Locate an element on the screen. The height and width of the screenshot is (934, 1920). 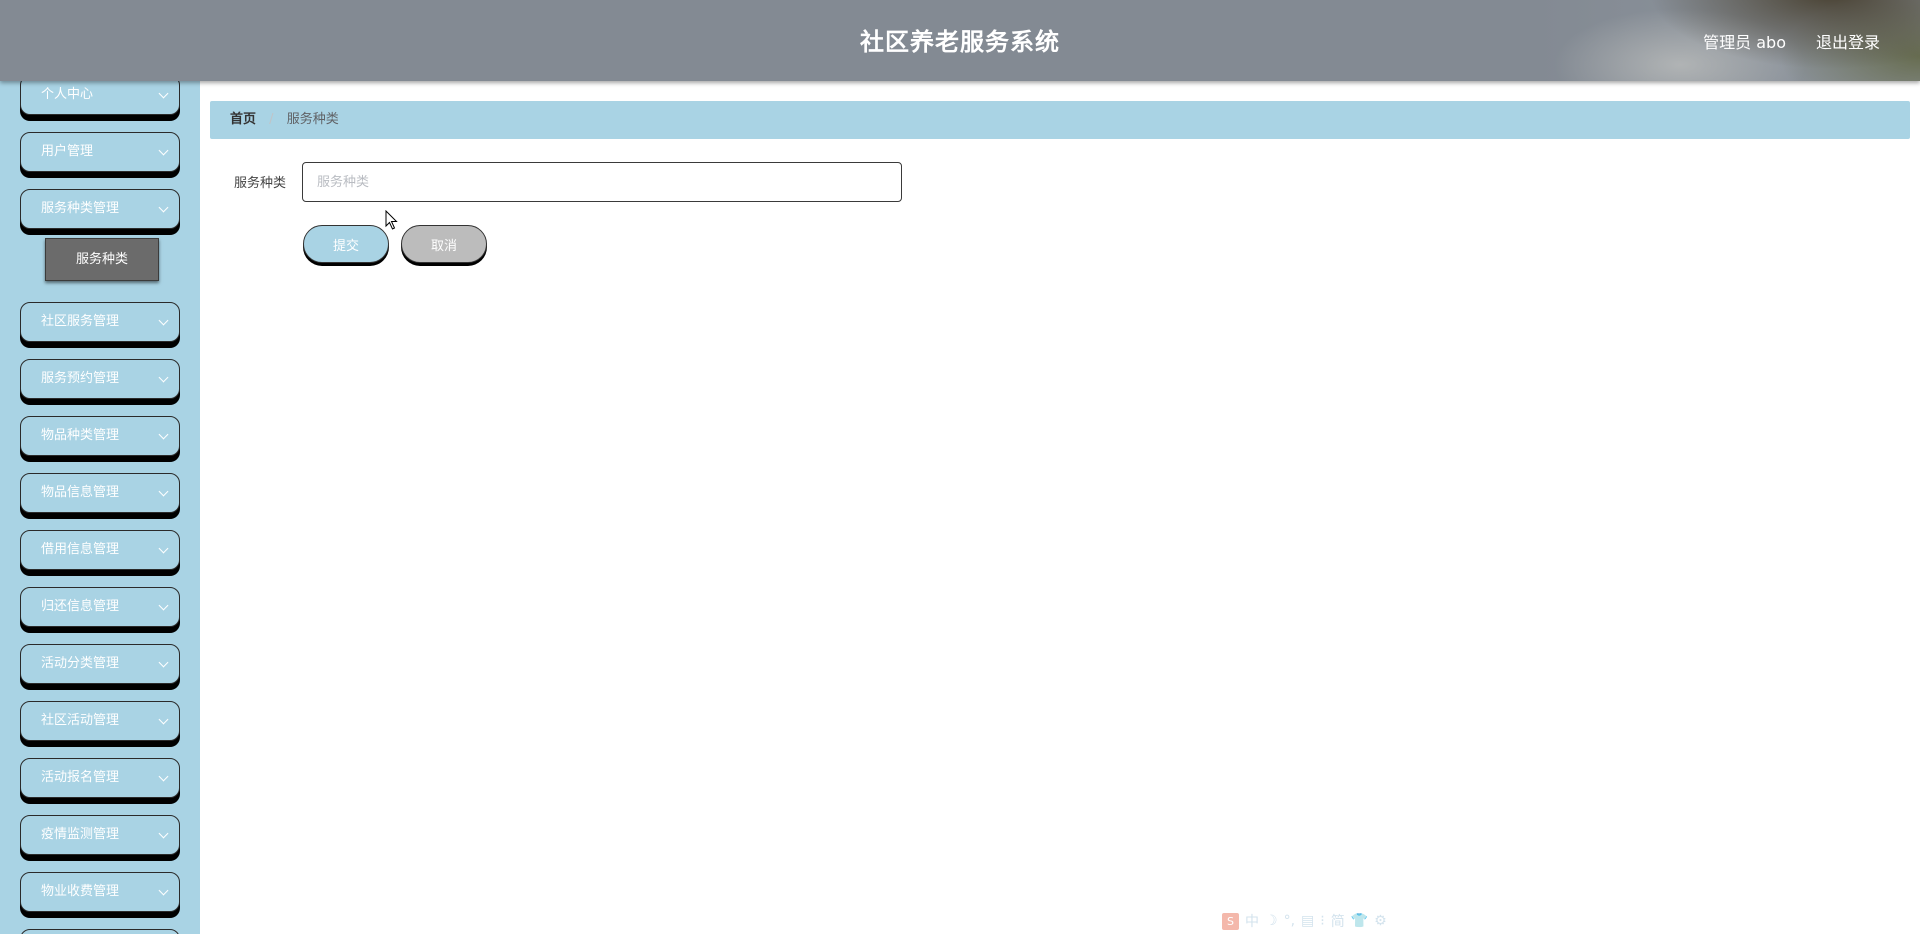
current-user-label: 管理员 abo is located at coordinates (1744, 42).